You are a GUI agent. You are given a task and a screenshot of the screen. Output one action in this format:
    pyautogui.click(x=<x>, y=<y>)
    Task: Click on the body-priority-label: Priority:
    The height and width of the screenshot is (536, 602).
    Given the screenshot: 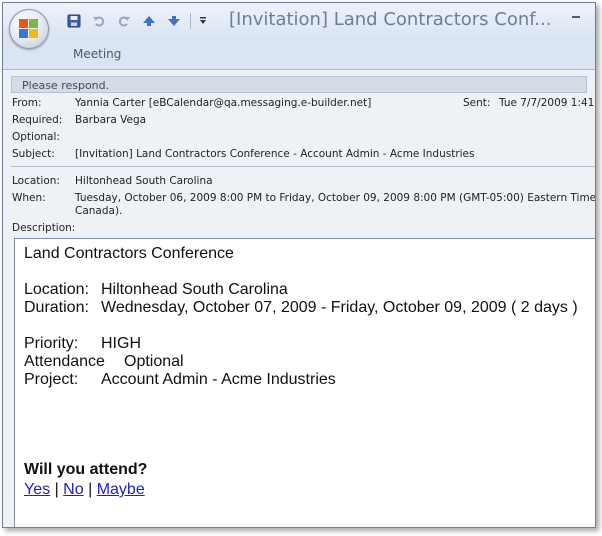 What is the action you would take?
    pyautogui.click(x=51, y=343)
    